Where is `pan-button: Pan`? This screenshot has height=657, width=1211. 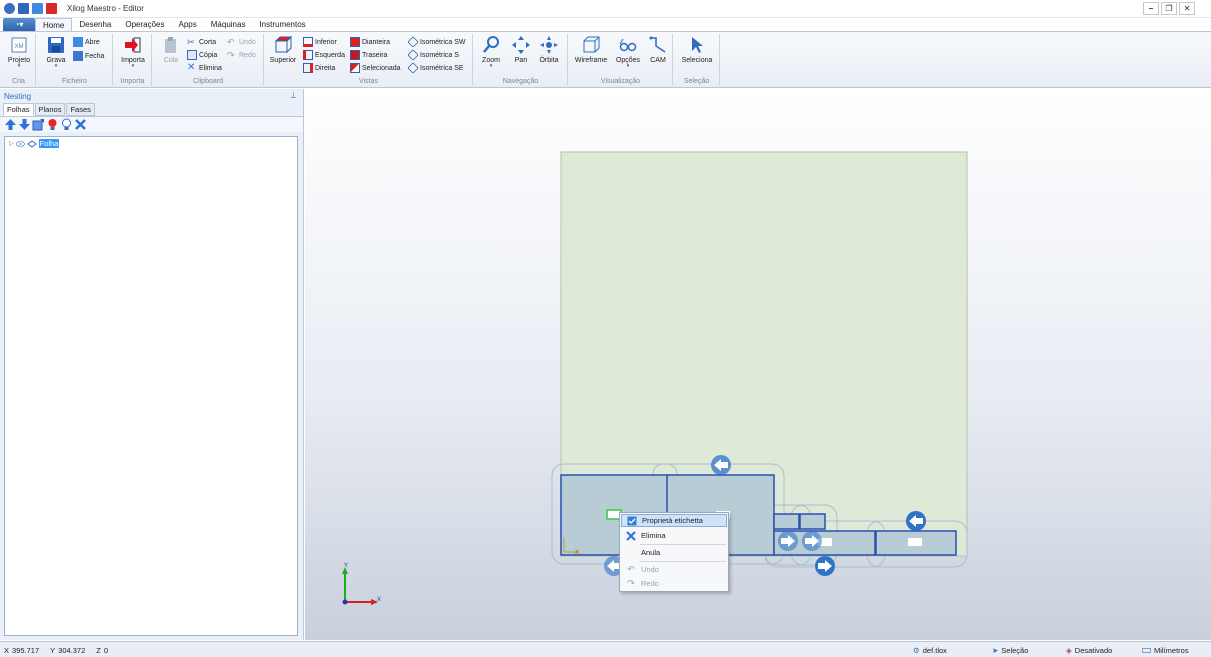
pan-button: Pan is located at coordinates (521, 49).